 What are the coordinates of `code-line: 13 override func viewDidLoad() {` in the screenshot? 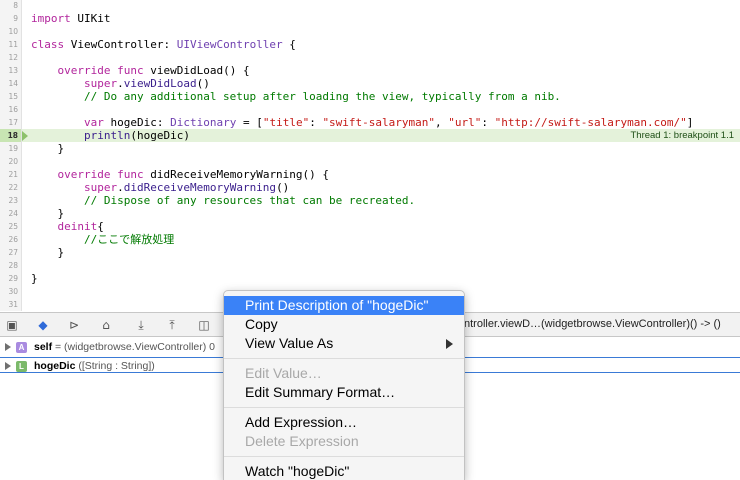 It's located at (370, 70).